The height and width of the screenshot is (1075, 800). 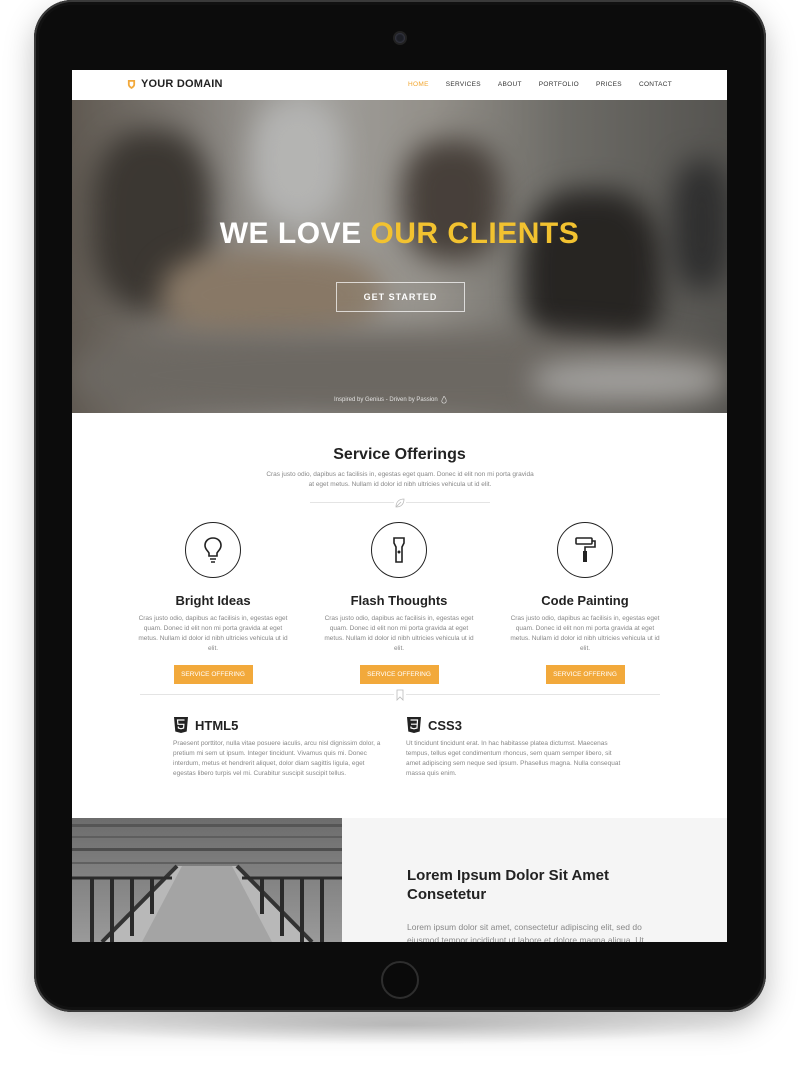 I want to click on tech-title: HTML5, so click(x=217, y=725).